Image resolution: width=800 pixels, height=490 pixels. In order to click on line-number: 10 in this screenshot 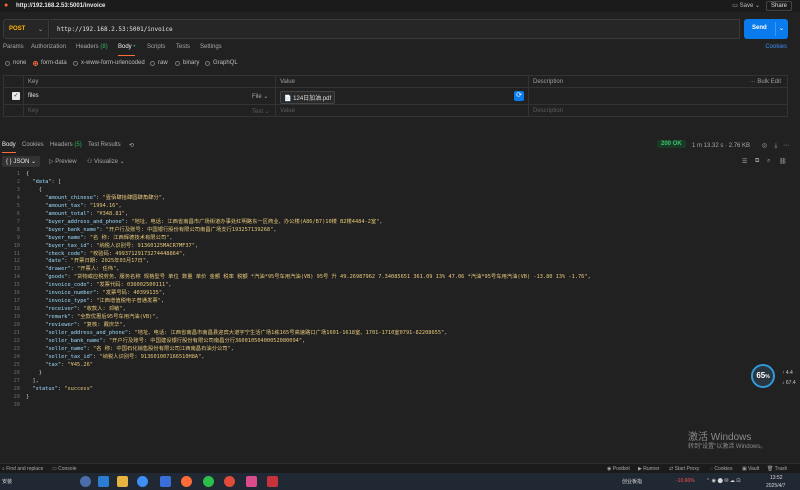, I will do `click(16, 245)`.